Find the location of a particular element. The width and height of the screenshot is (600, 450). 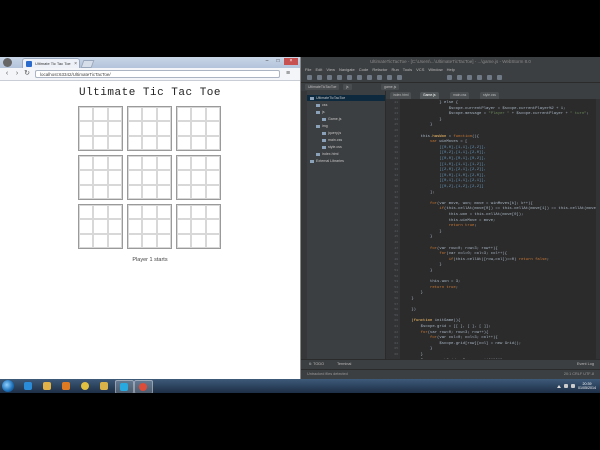

tab-close-icon: × is located at coordinates (75, 63).